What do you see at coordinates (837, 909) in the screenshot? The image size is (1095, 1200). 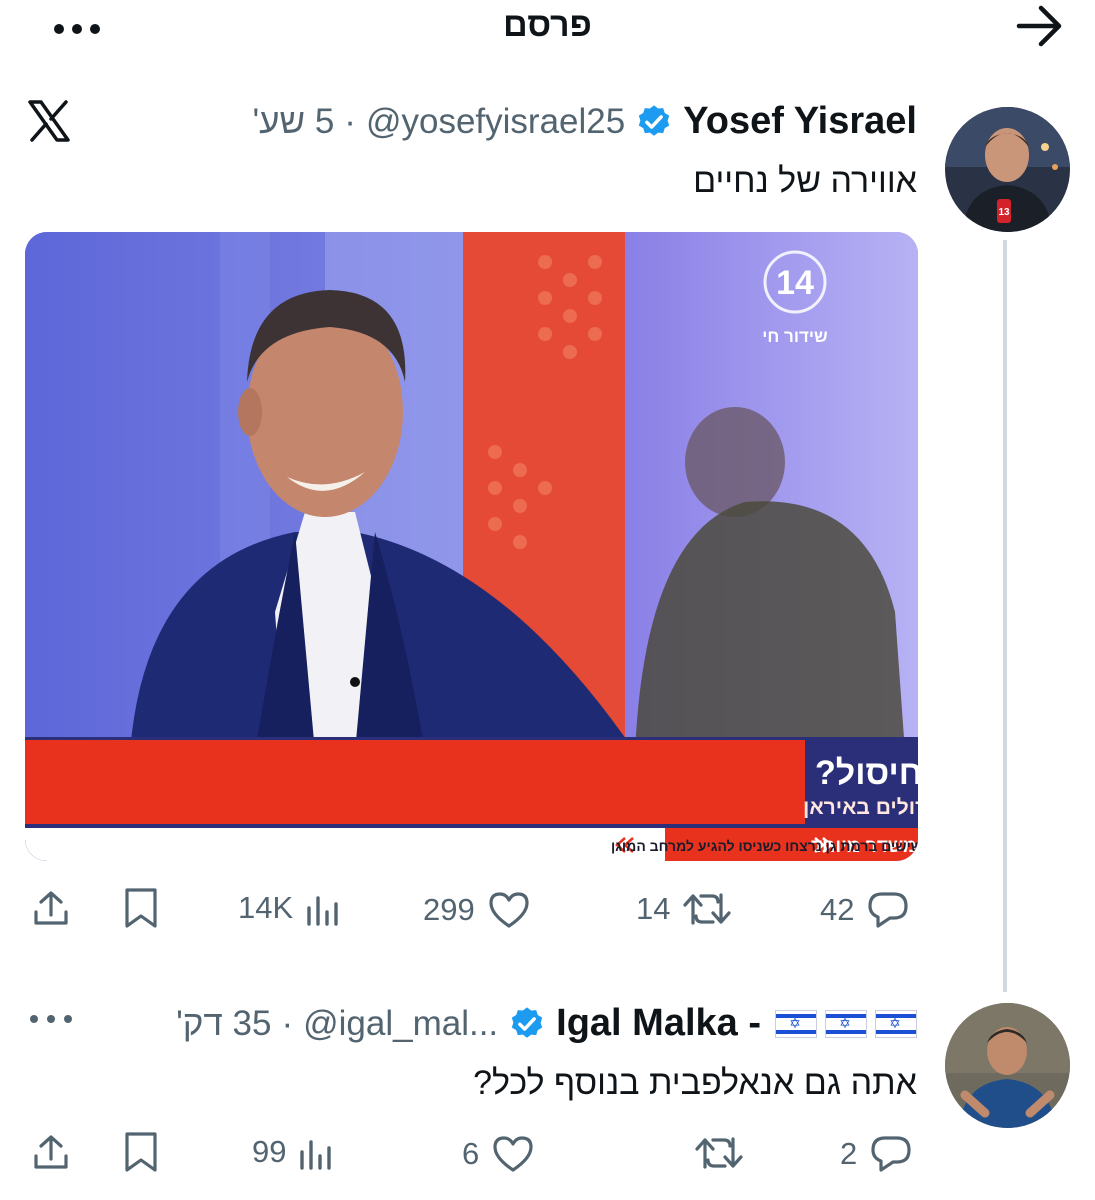 I see `replies-count: 42` at bounding box center [837, 909].